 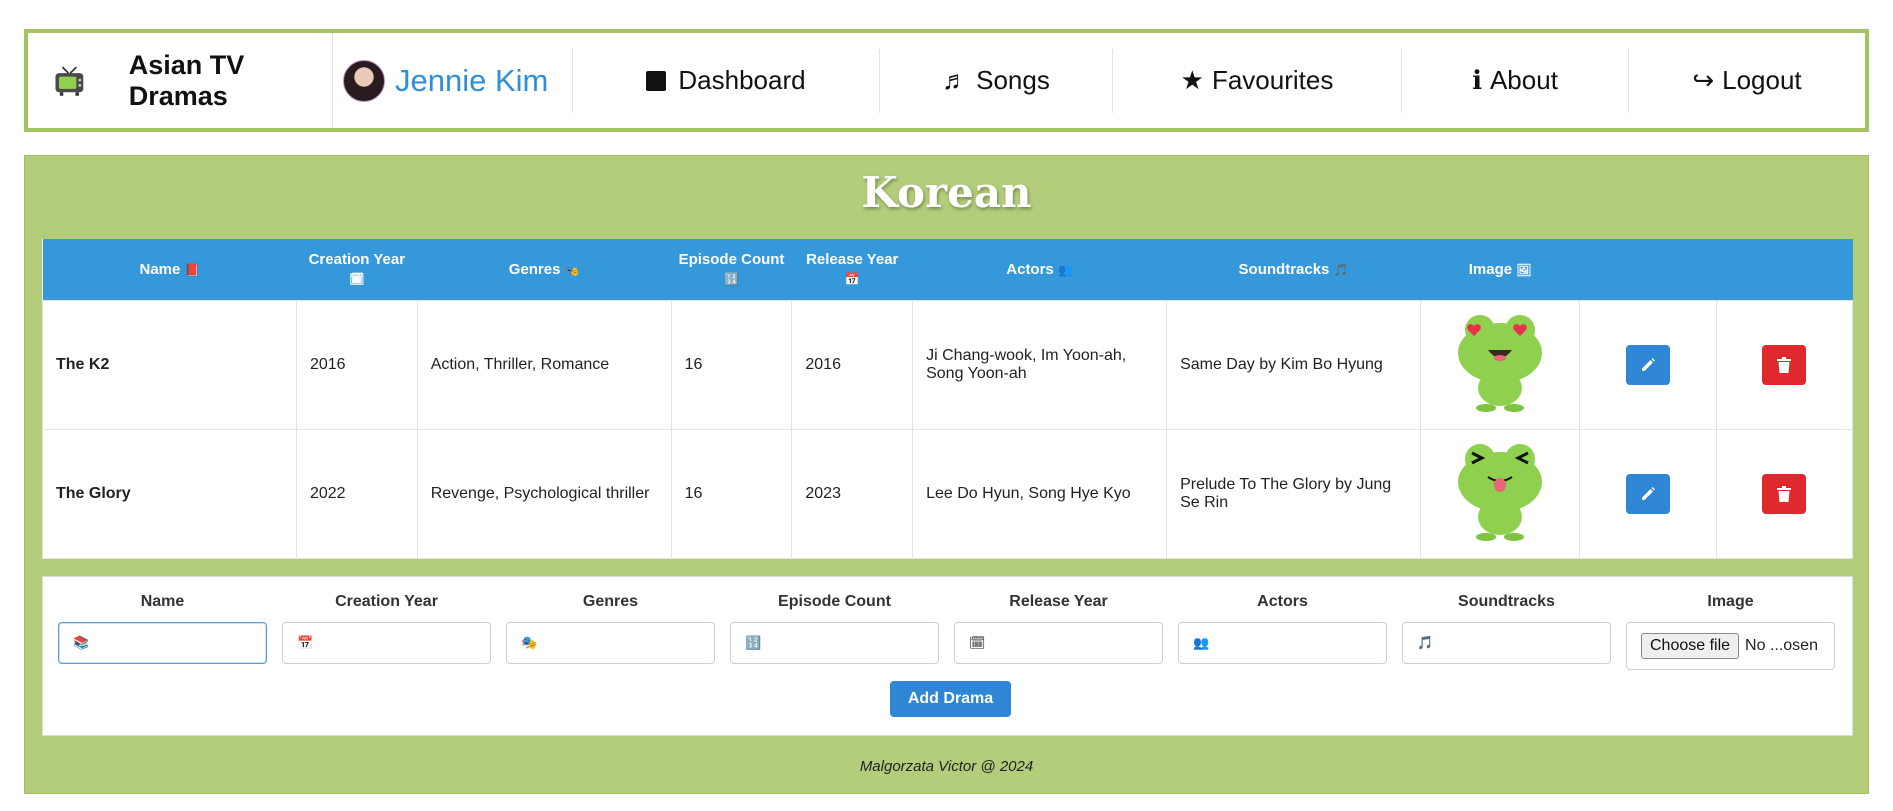 I want to click on cell-creation-year: 2016, so click(x=356, y=365).